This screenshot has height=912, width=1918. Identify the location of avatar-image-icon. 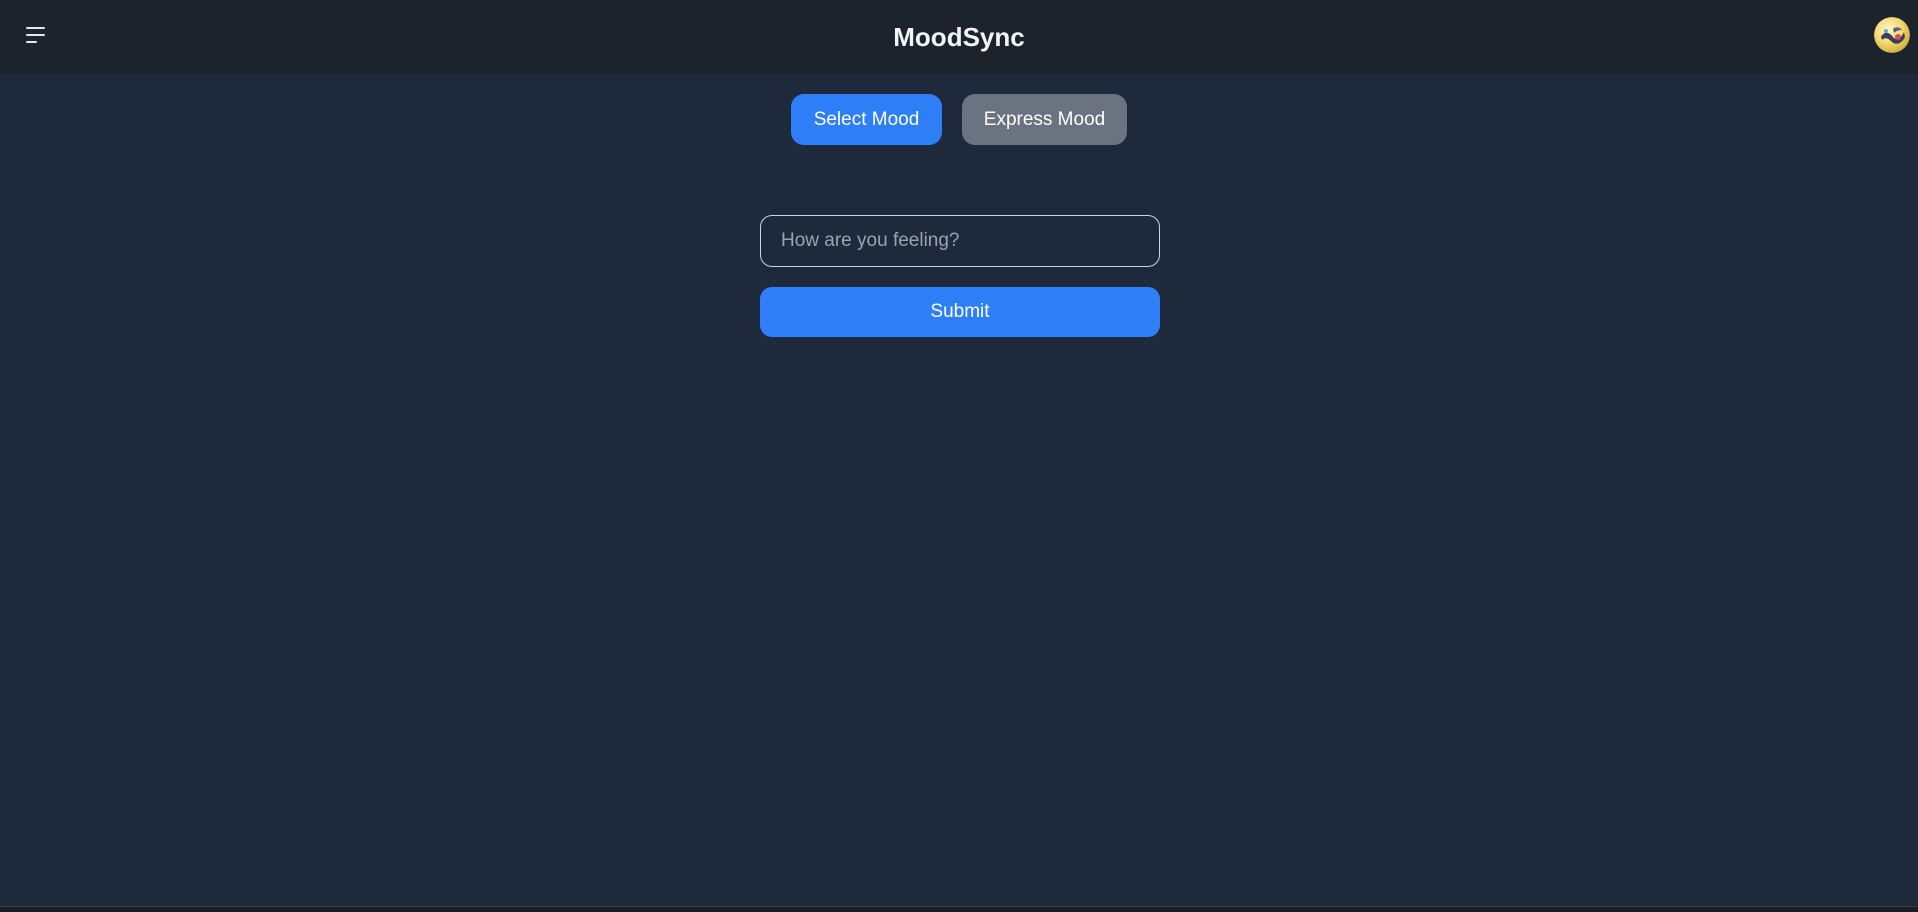
(1892, 35).